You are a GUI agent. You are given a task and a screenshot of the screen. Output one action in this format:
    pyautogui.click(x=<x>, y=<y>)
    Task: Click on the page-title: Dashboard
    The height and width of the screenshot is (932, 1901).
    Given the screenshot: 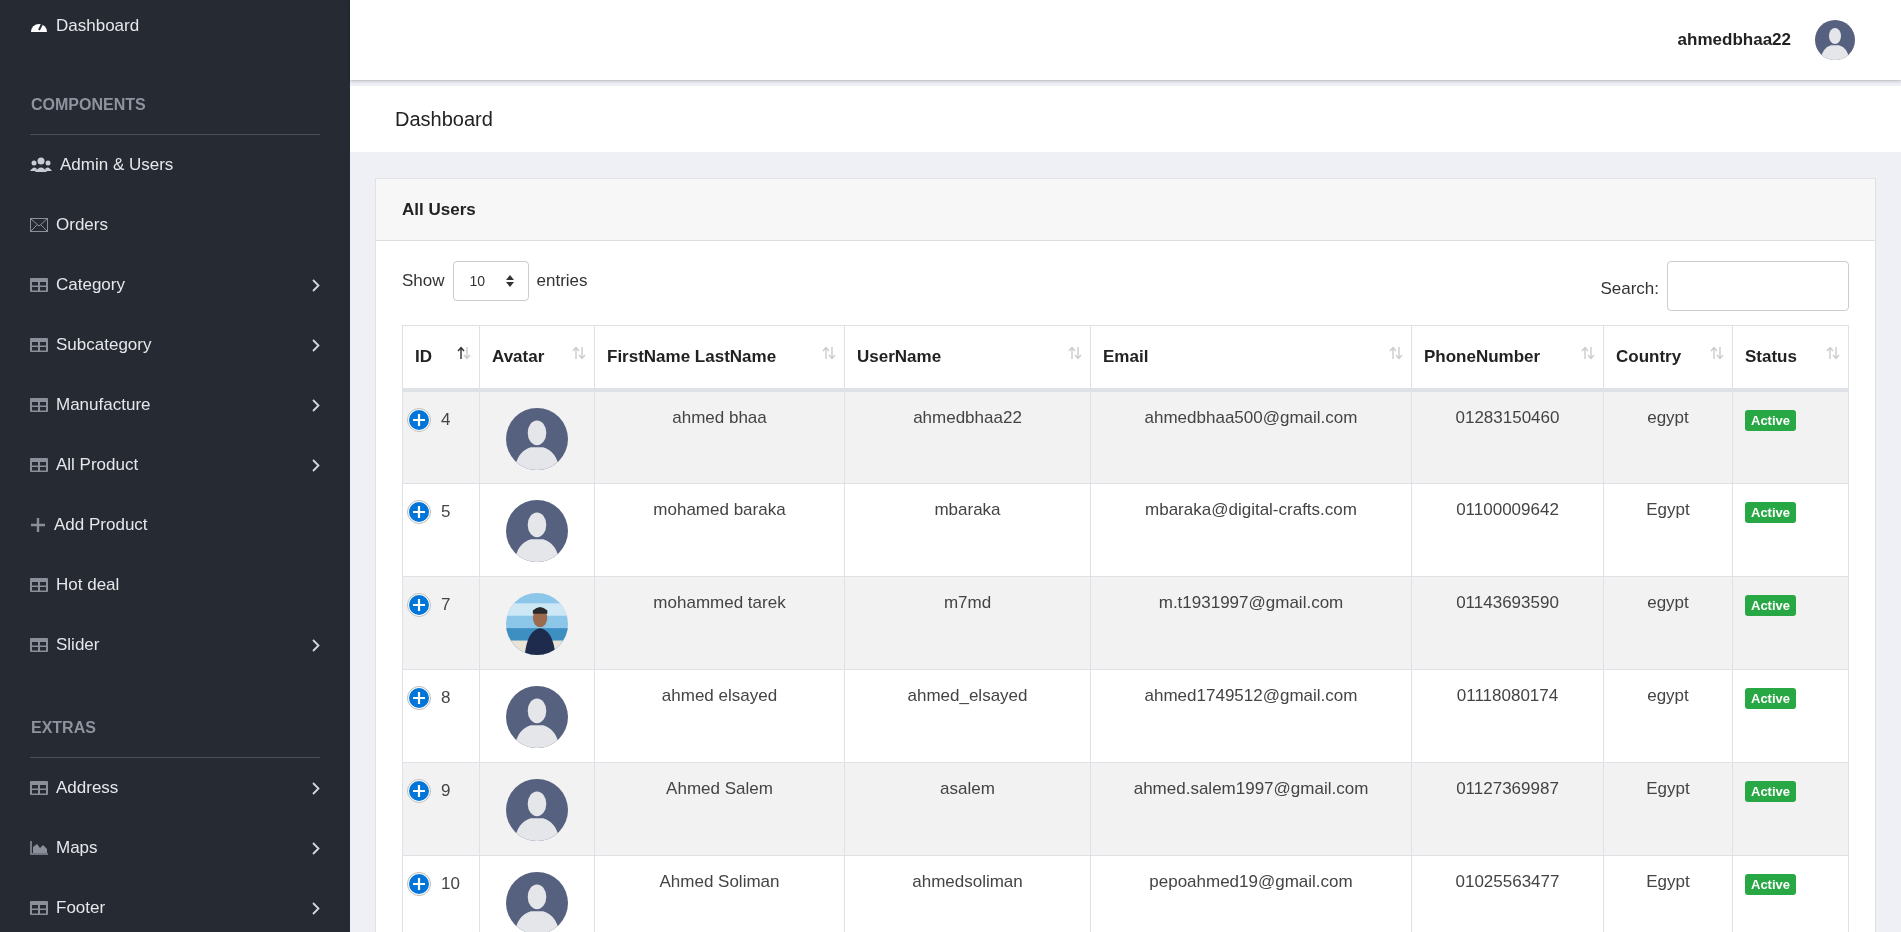 What is the action you would take?
    pyautogui.click(x=444, y=119)
    